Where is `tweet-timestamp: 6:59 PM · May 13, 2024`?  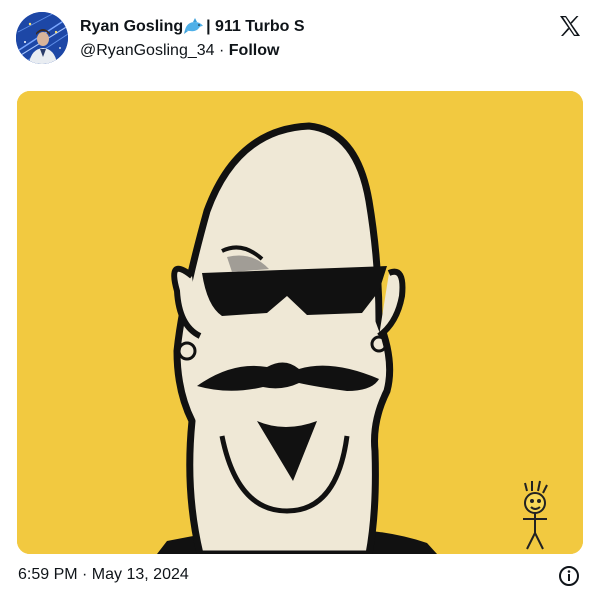 tweet-timestamp: 6:59 PM · May 13, 2024 is located at coordinates (103, 575).